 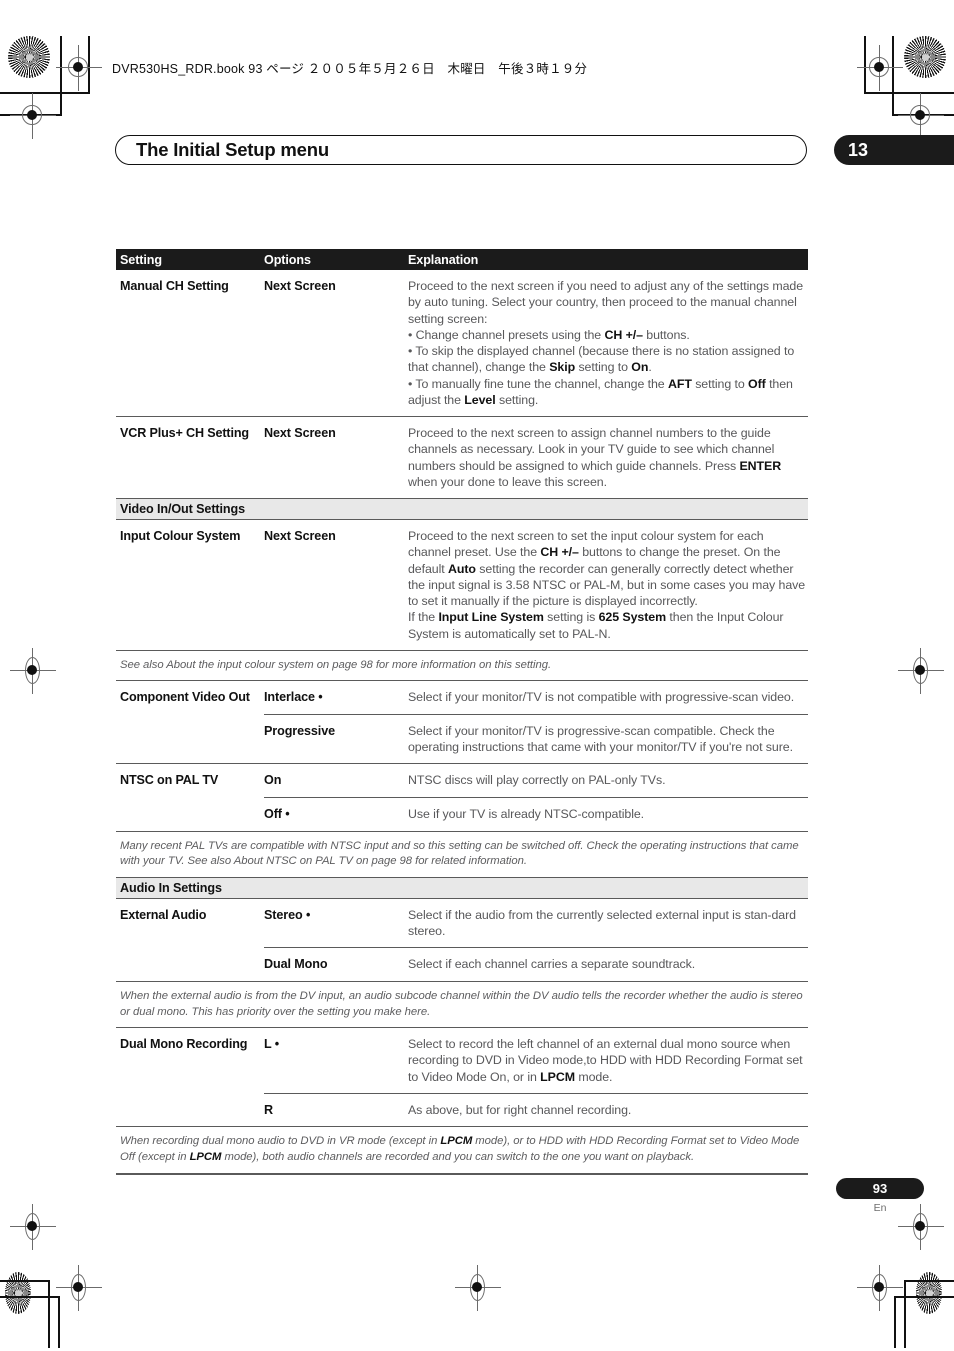 I want to click on page-title-pill: The Initial Setup menu, so click(x=461, y=150).